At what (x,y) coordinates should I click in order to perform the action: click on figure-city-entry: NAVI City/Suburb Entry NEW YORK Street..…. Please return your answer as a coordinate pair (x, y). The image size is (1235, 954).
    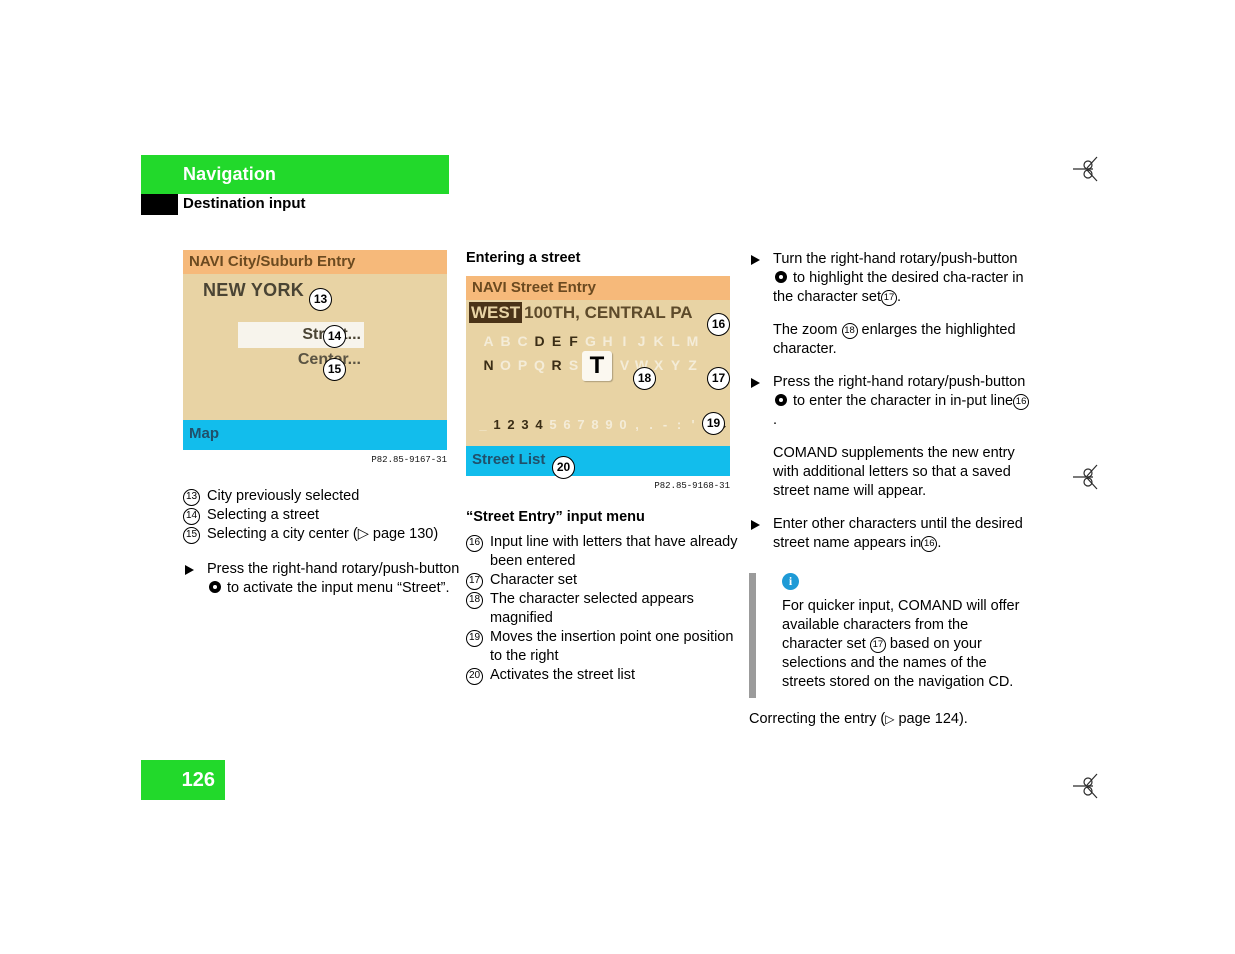
    Looking at the image, I should click on (324, 357).